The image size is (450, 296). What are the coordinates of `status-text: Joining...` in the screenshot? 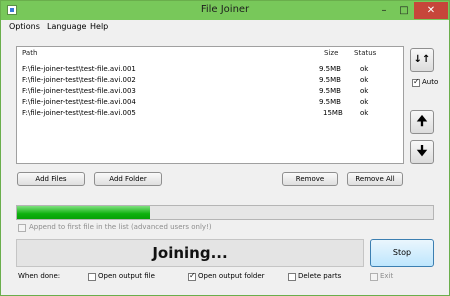 It's located at (190, 253).